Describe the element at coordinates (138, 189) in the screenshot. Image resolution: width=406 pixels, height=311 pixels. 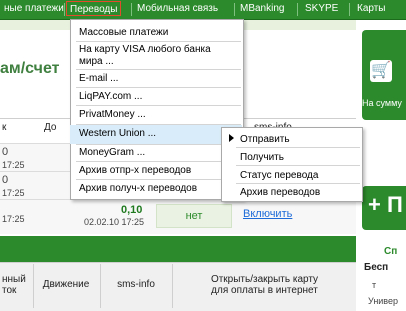
I see `menu-item-archive-received: Архив получ-х переводов` at that location.